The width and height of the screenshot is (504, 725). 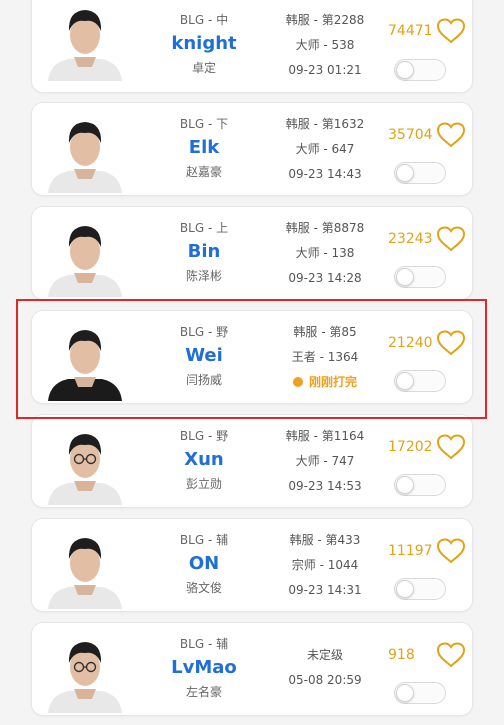 I want to click on like-count: 17202, so click(x=410, y=447).